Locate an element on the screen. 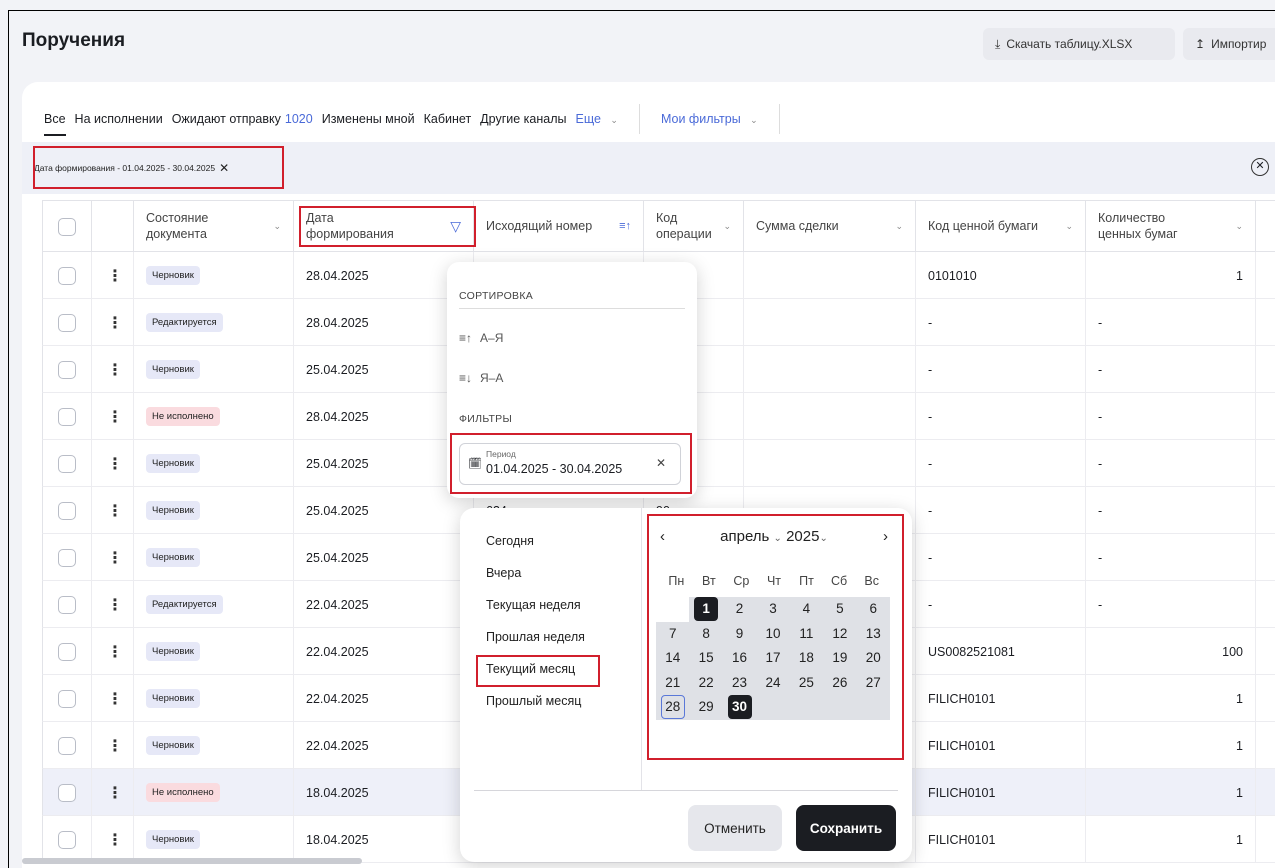  row-cell-security-code: US0082521081 is located at coordinates (971, 651).